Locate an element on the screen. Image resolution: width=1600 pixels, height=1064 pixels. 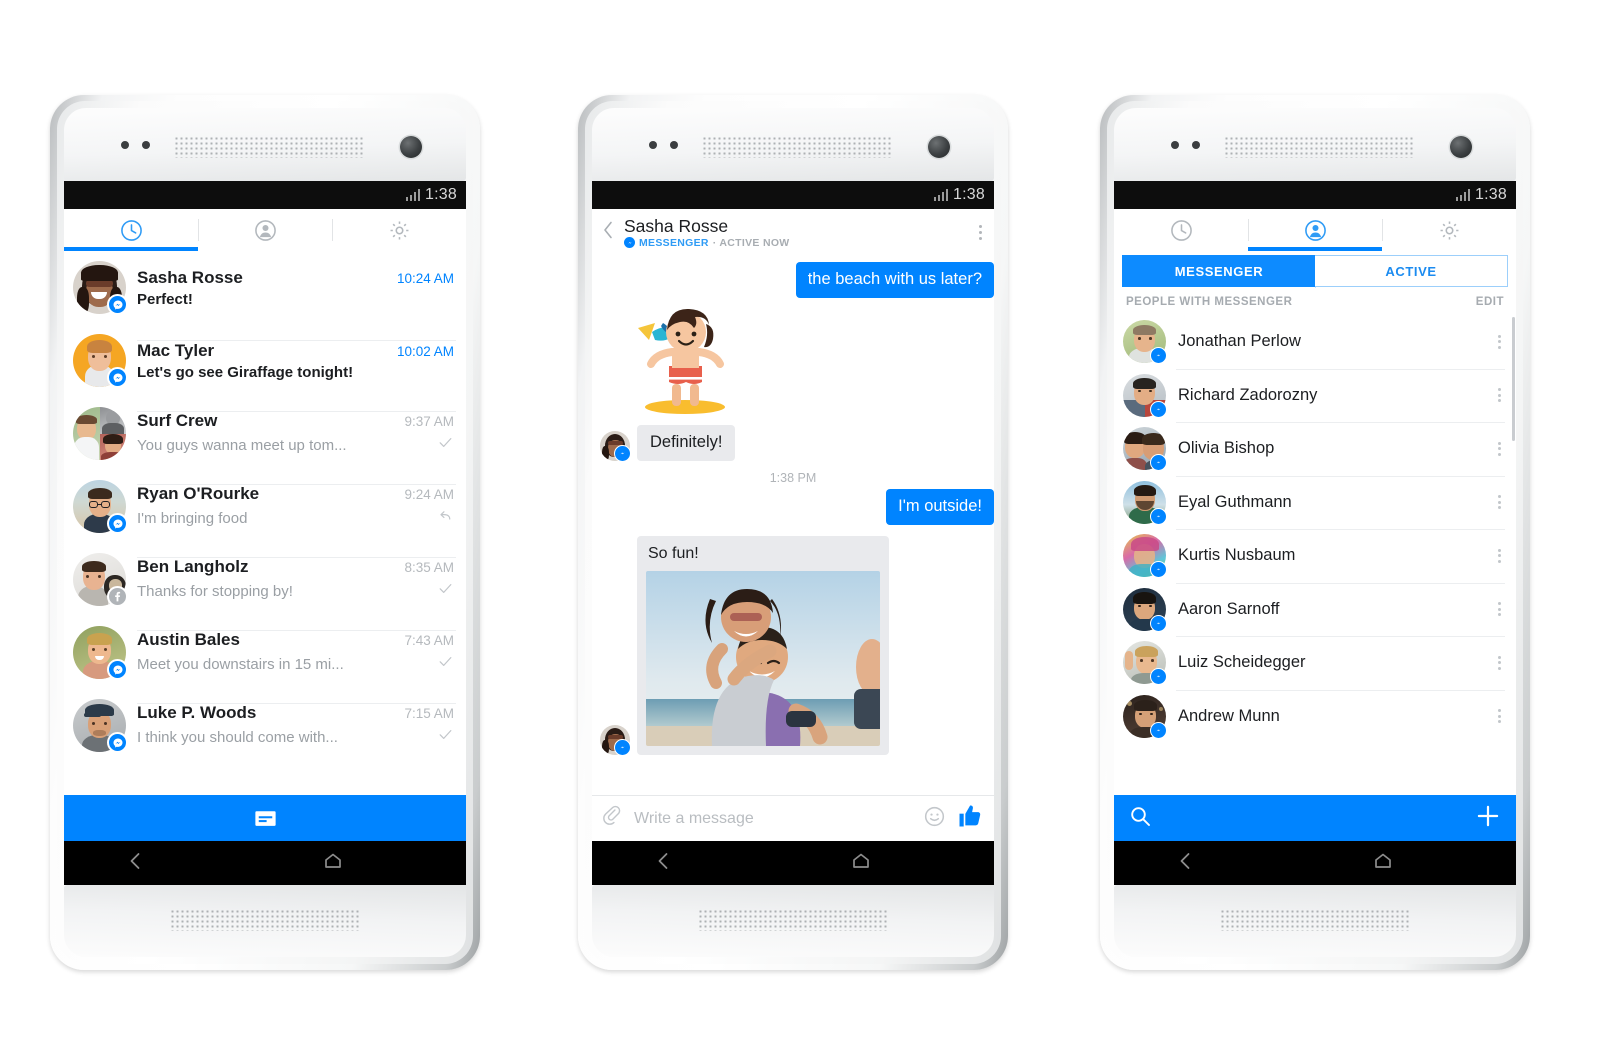
message-row-outgoing: the beach with us later? is located at coordinates (797, 280).